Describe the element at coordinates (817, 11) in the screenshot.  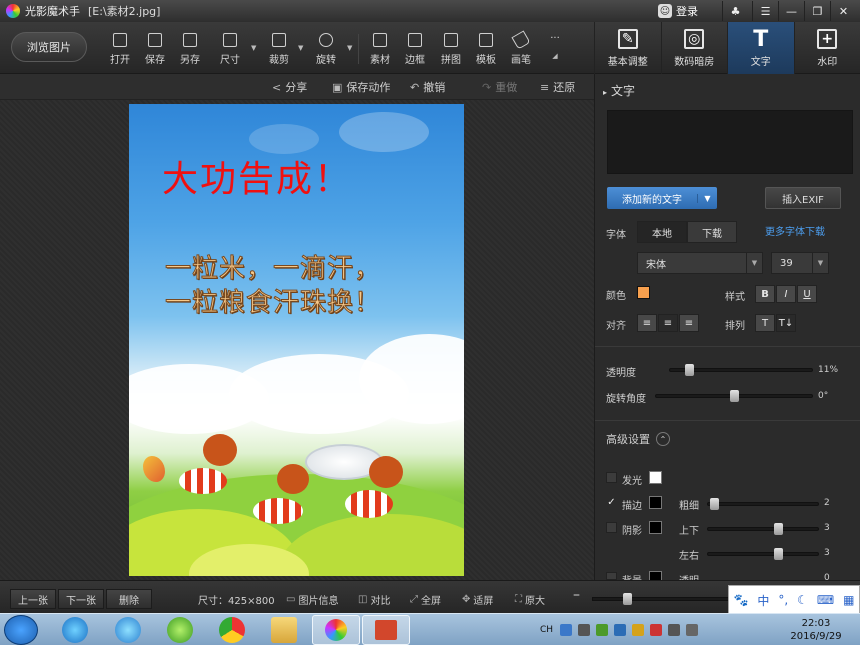
I see `maximize-button: ❐` at that location.